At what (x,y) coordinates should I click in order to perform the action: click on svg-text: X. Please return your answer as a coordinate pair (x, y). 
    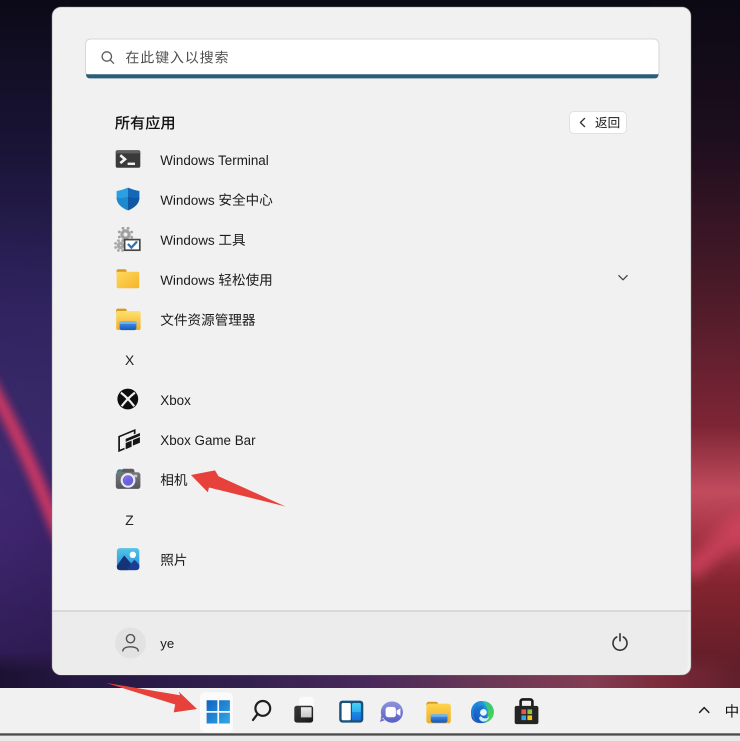
    Looking at the image, I should click on (129, 360).